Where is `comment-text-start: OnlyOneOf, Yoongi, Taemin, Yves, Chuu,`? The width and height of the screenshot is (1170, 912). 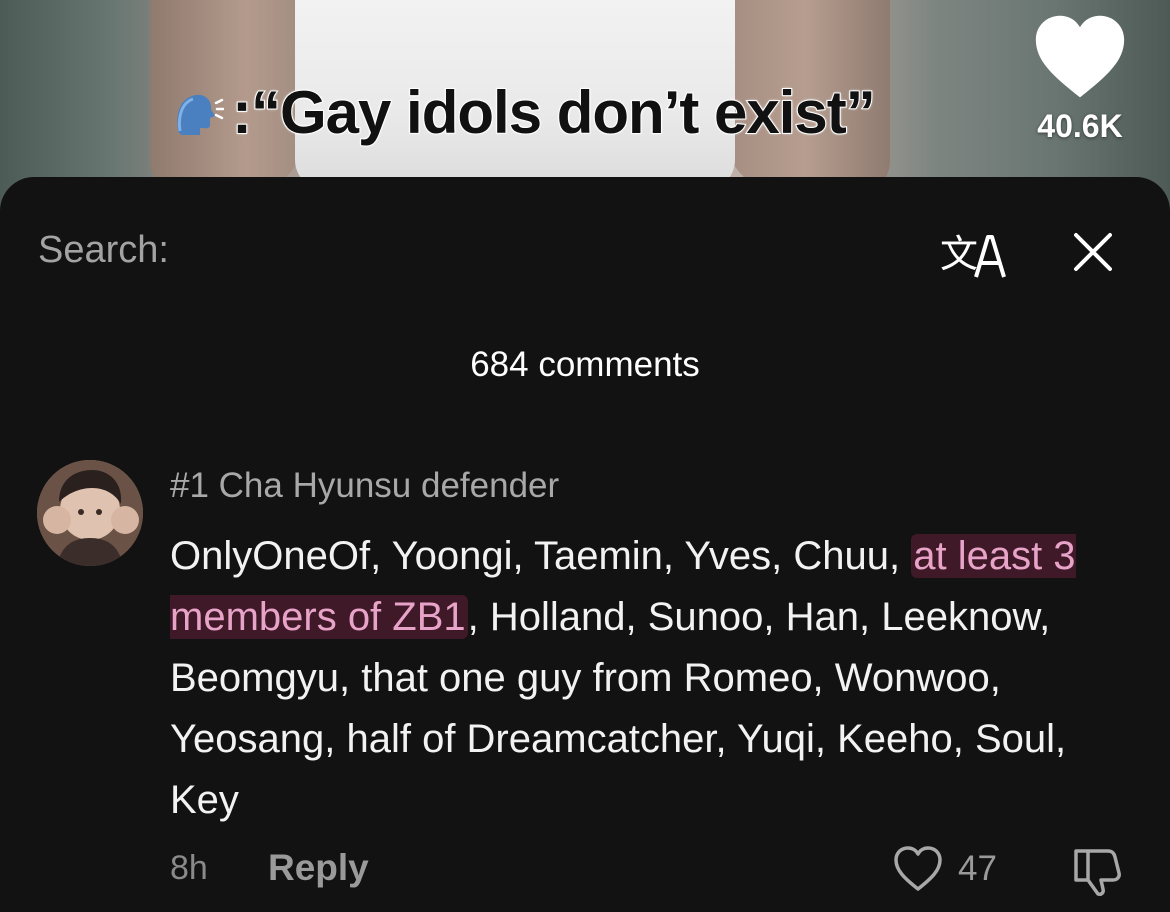 comment-text-start: OnlyOneOf, Yoongi, Taemin, Yves, Chuu, is located at coordinates (541, 556).